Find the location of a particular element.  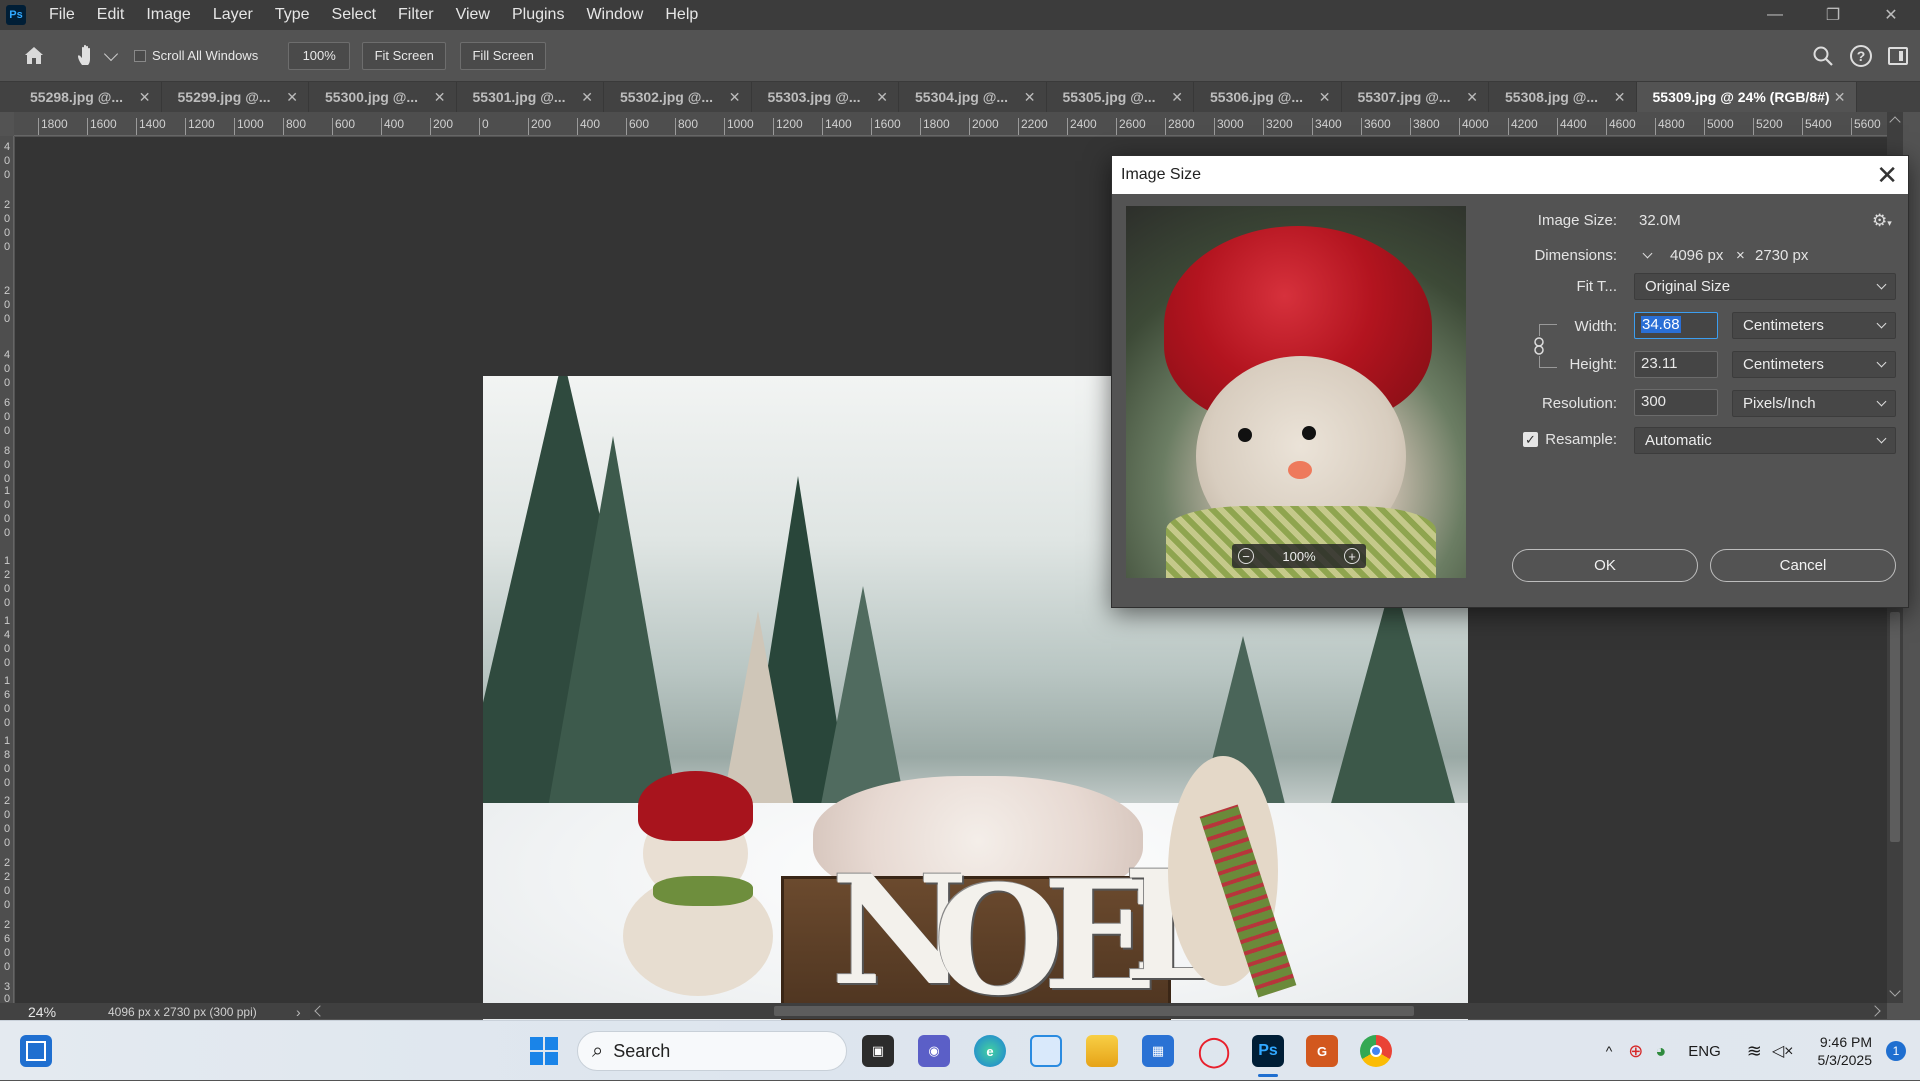

fit-to-select: Original Size is located at coordinates (1765, 286).